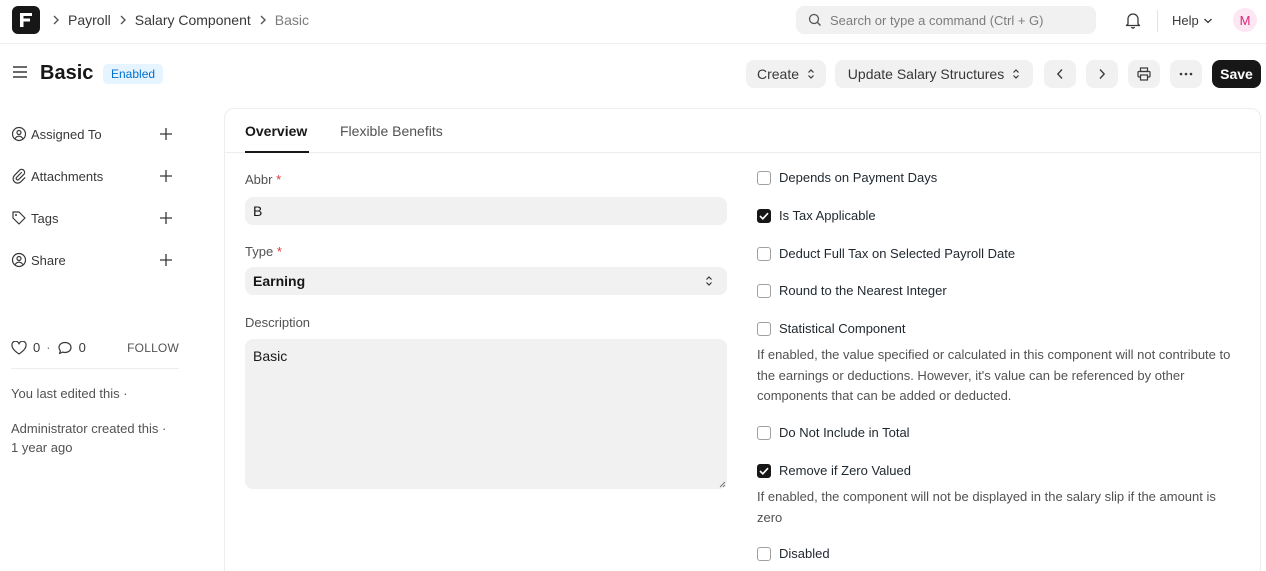 The image size is (1266, 571). Describe the element at coordinates (278, 322) in the screenshot. I see `description-label: Description` at that location.